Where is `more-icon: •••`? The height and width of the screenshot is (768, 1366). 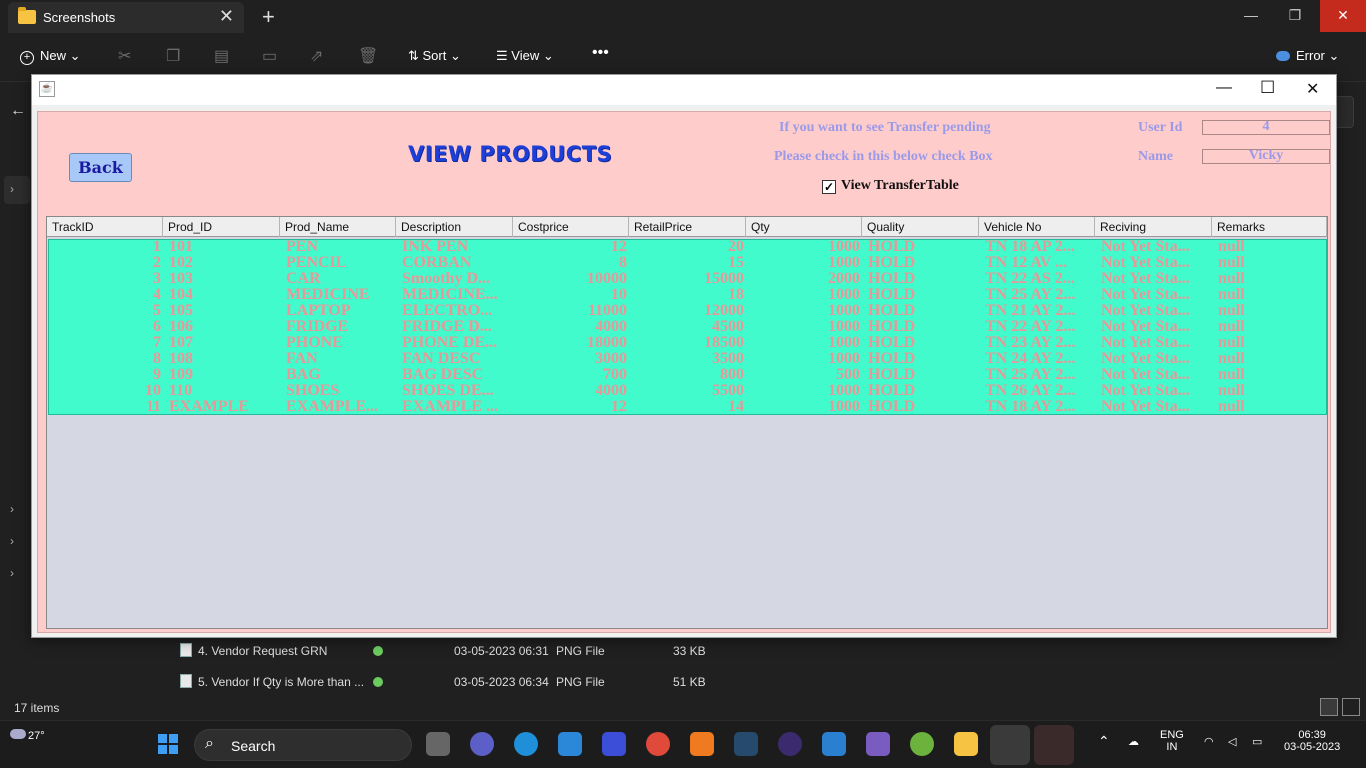
more-icon: ••• is located at coordinates (600, 53).